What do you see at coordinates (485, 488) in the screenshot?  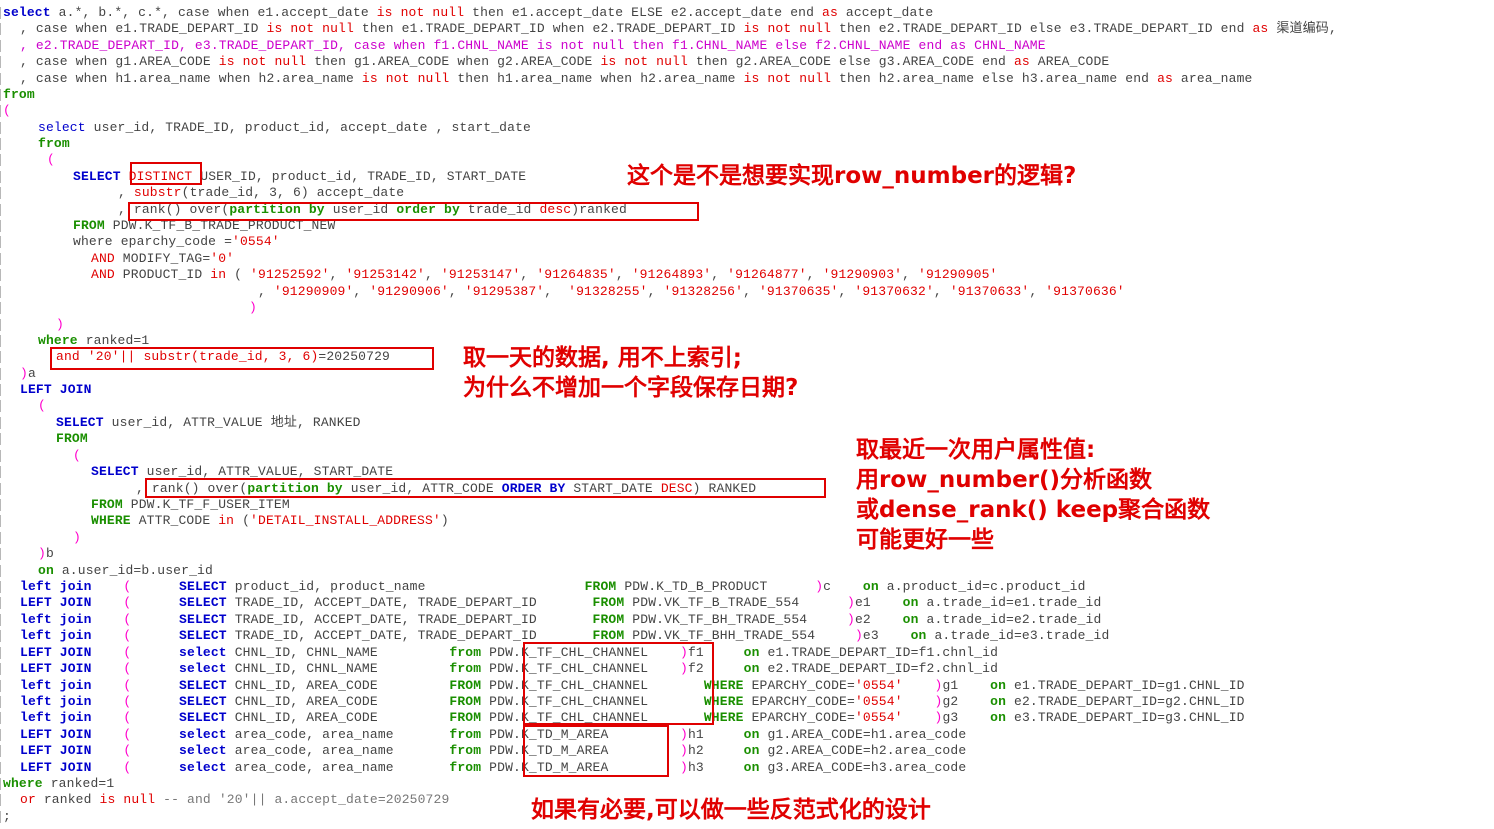 I see `highlight-box-rank-attr` at bounding box center [485, 488].